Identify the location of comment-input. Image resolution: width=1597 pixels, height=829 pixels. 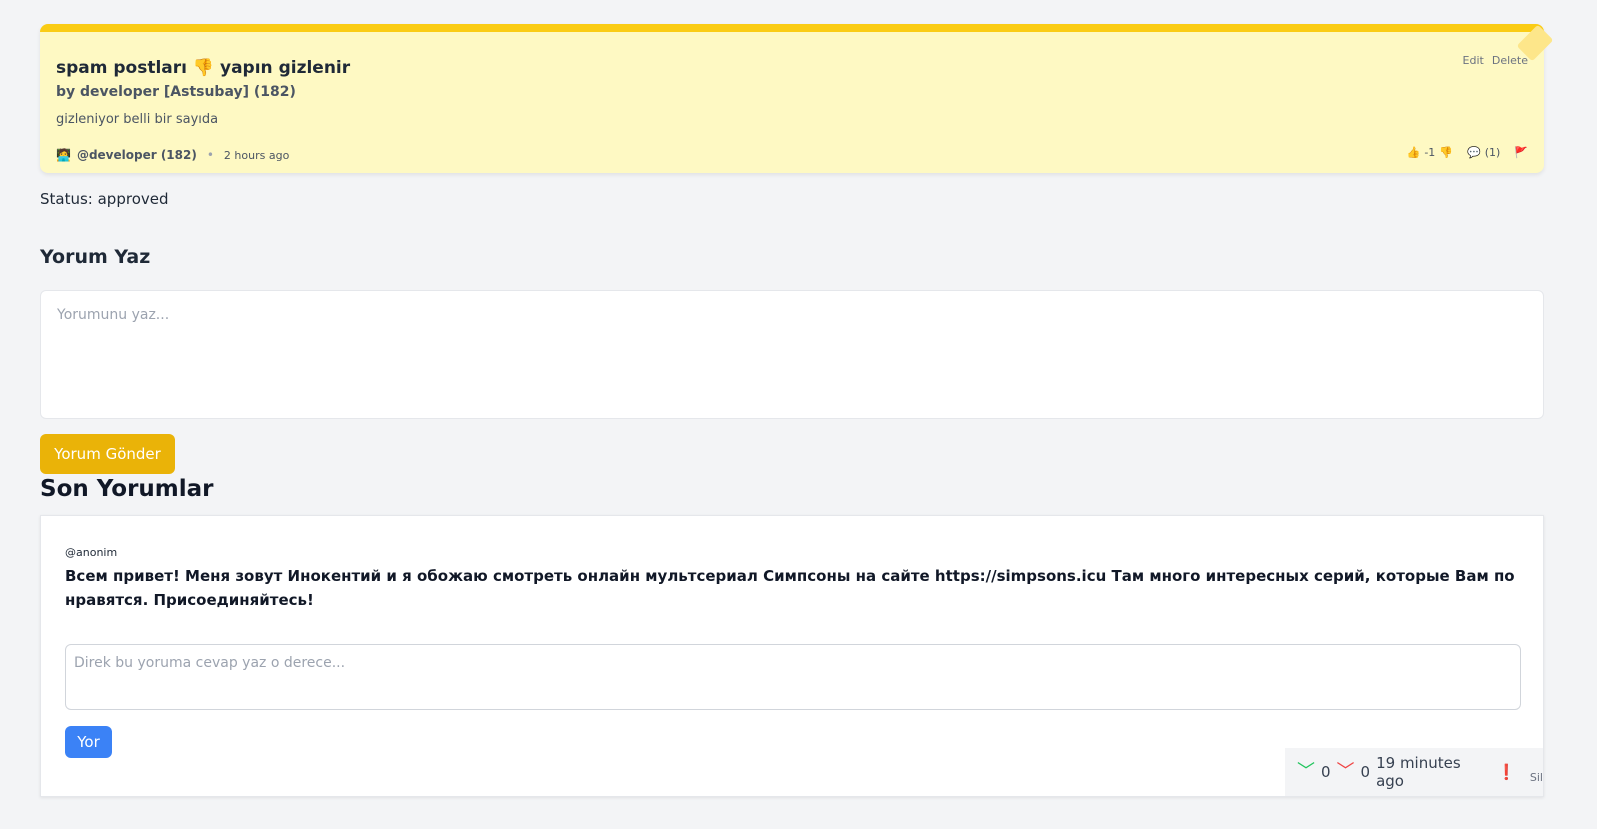
(792, 354).